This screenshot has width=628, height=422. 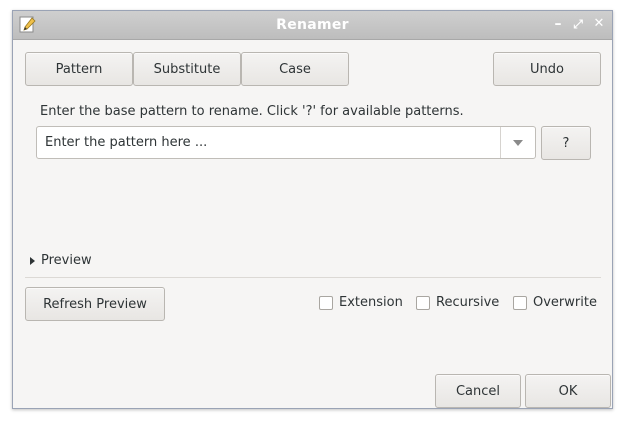 I want to click on recursive-checkbox: Recursive, so click(x=457, y=302).